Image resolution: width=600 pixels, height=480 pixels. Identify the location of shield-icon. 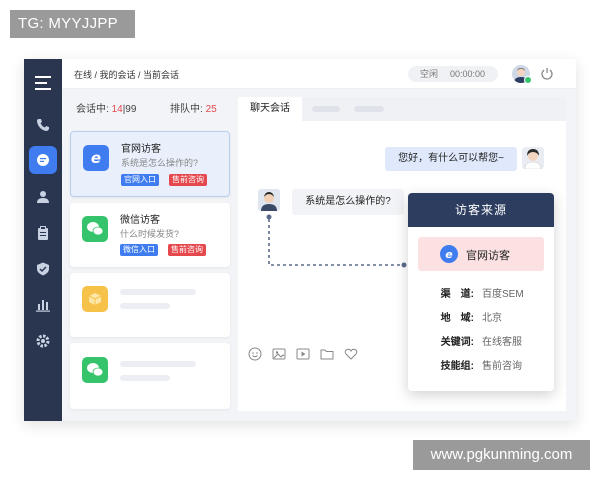
(43, 269).